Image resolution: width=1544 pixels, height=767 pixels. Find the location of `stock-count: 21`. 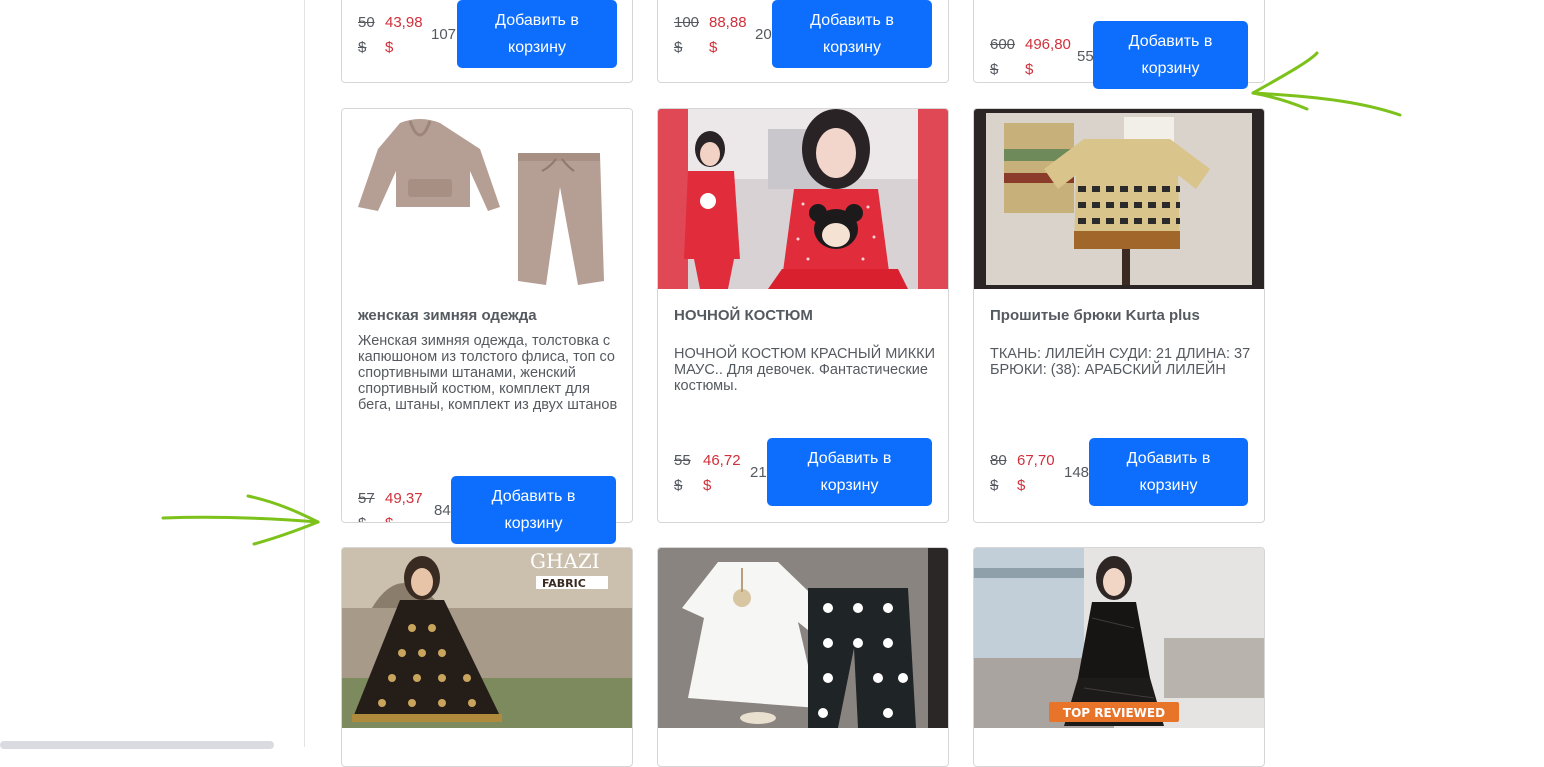

stock-count: 21 is located at coordinates (758, 472).